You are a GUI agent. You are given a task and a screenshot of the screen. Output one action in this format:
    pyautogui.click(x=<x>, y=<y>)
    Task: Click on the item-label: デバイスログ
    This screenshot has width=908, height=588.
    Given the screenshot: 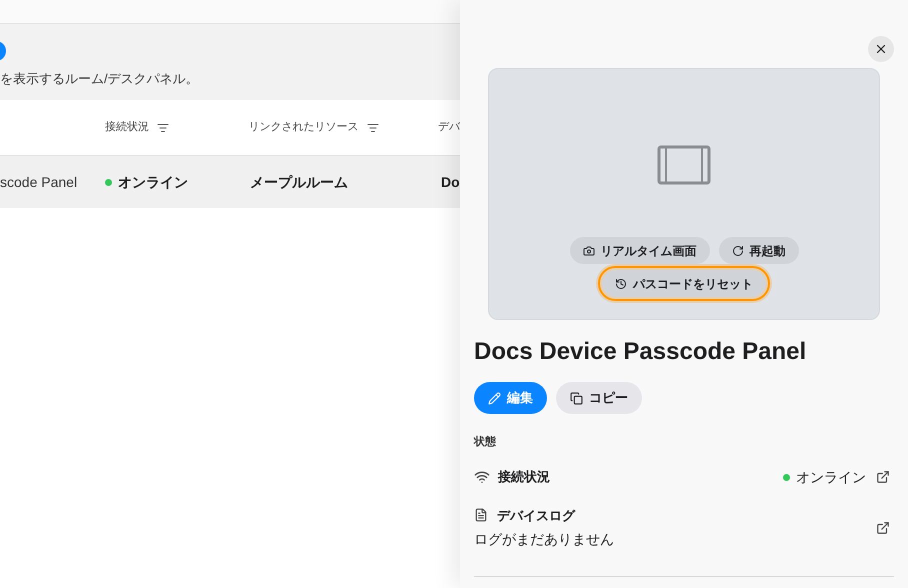 What is the action you would take?
    pyautogui.click(x=536, y=515)
    